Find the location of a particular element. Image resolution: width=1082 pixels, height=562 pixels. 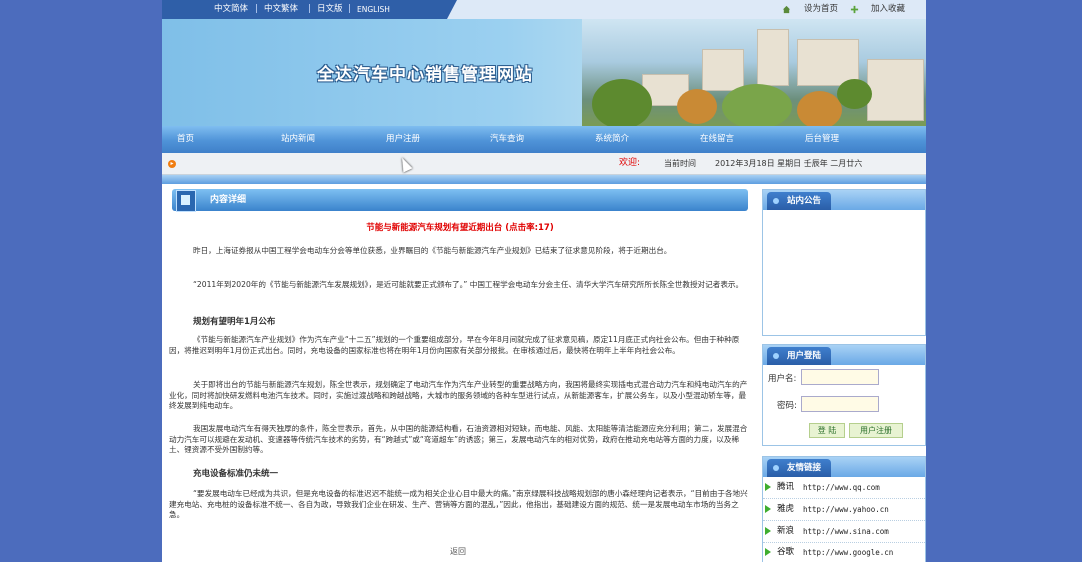

monitor-icon is located at coordinates (186, 201).